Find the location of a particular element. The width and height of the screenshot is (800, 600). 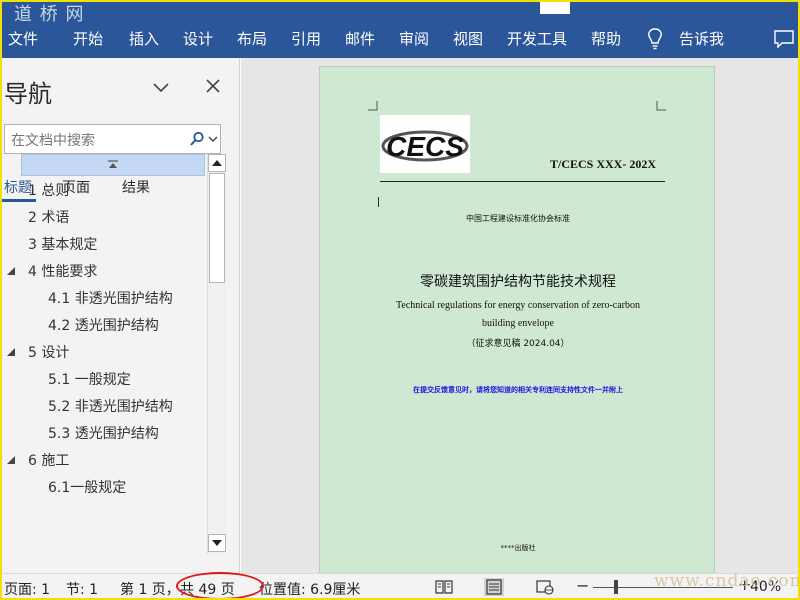

draft-note: （征求意见稿 2024.04） is located at coordinates (518, 344).